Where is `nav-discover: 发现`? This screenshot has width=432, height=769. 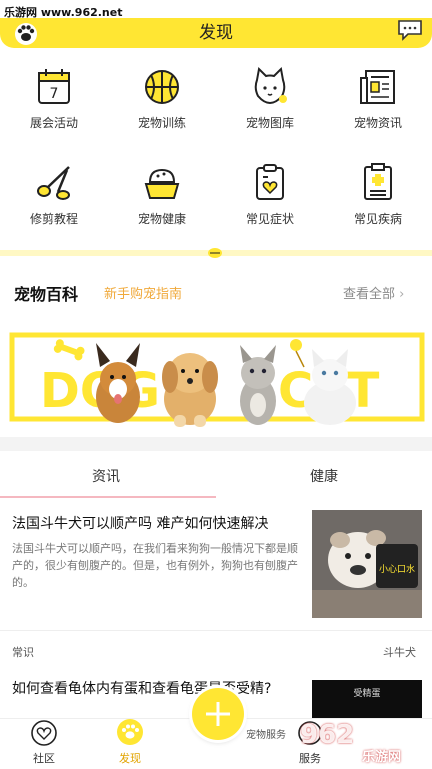
nav-discover: 发现 is located at coordinates (130, 742).